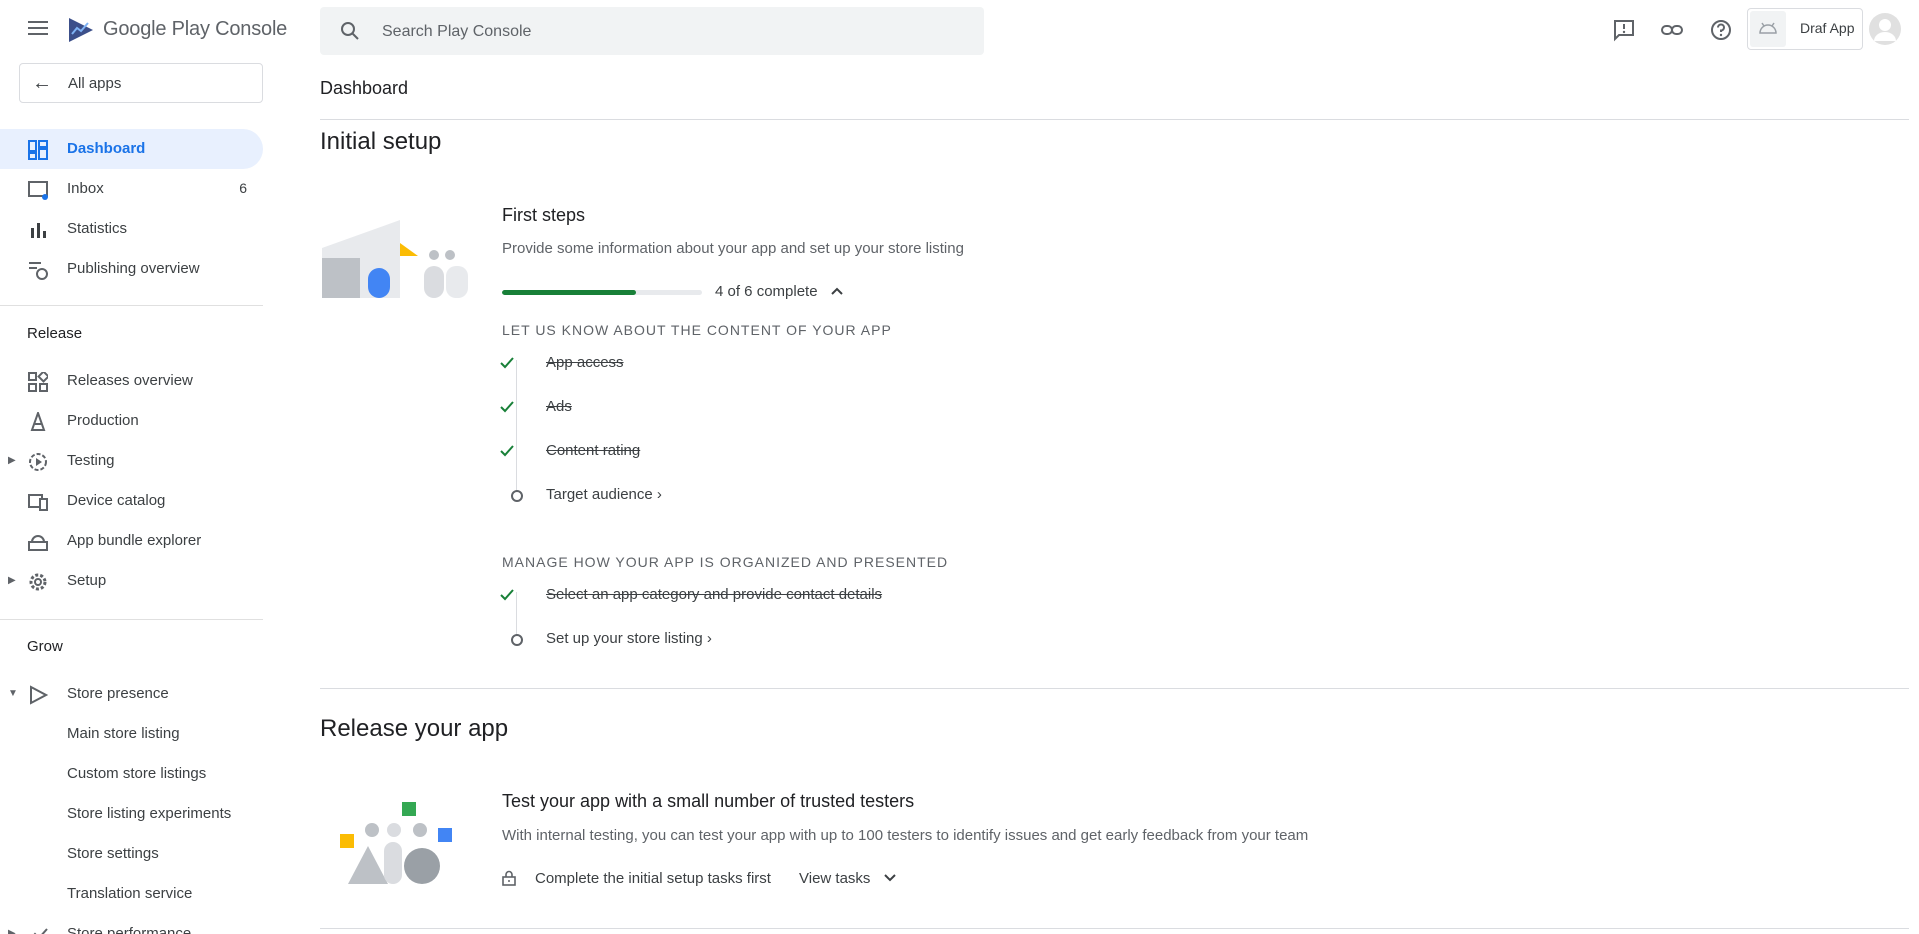  I want to click on task-store-listing: Set up your store listing ›, so click(748, 641).